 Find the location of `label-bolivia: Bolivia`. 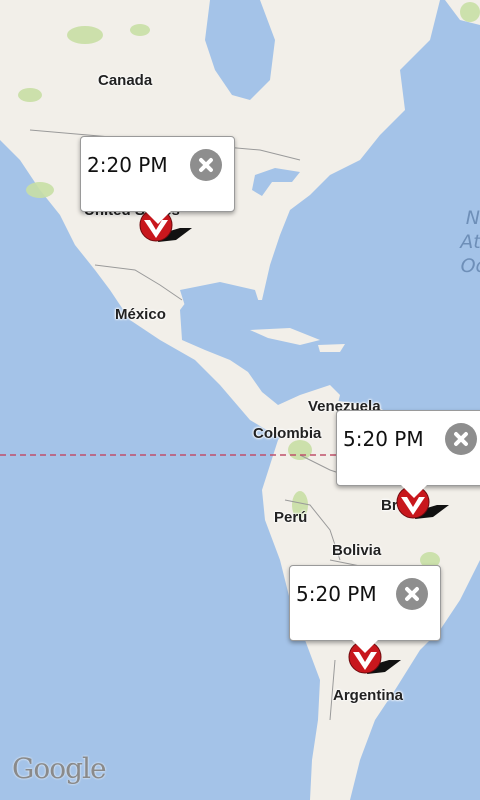

label-bolivia: Bolivia is located at coordinates (357, 550).